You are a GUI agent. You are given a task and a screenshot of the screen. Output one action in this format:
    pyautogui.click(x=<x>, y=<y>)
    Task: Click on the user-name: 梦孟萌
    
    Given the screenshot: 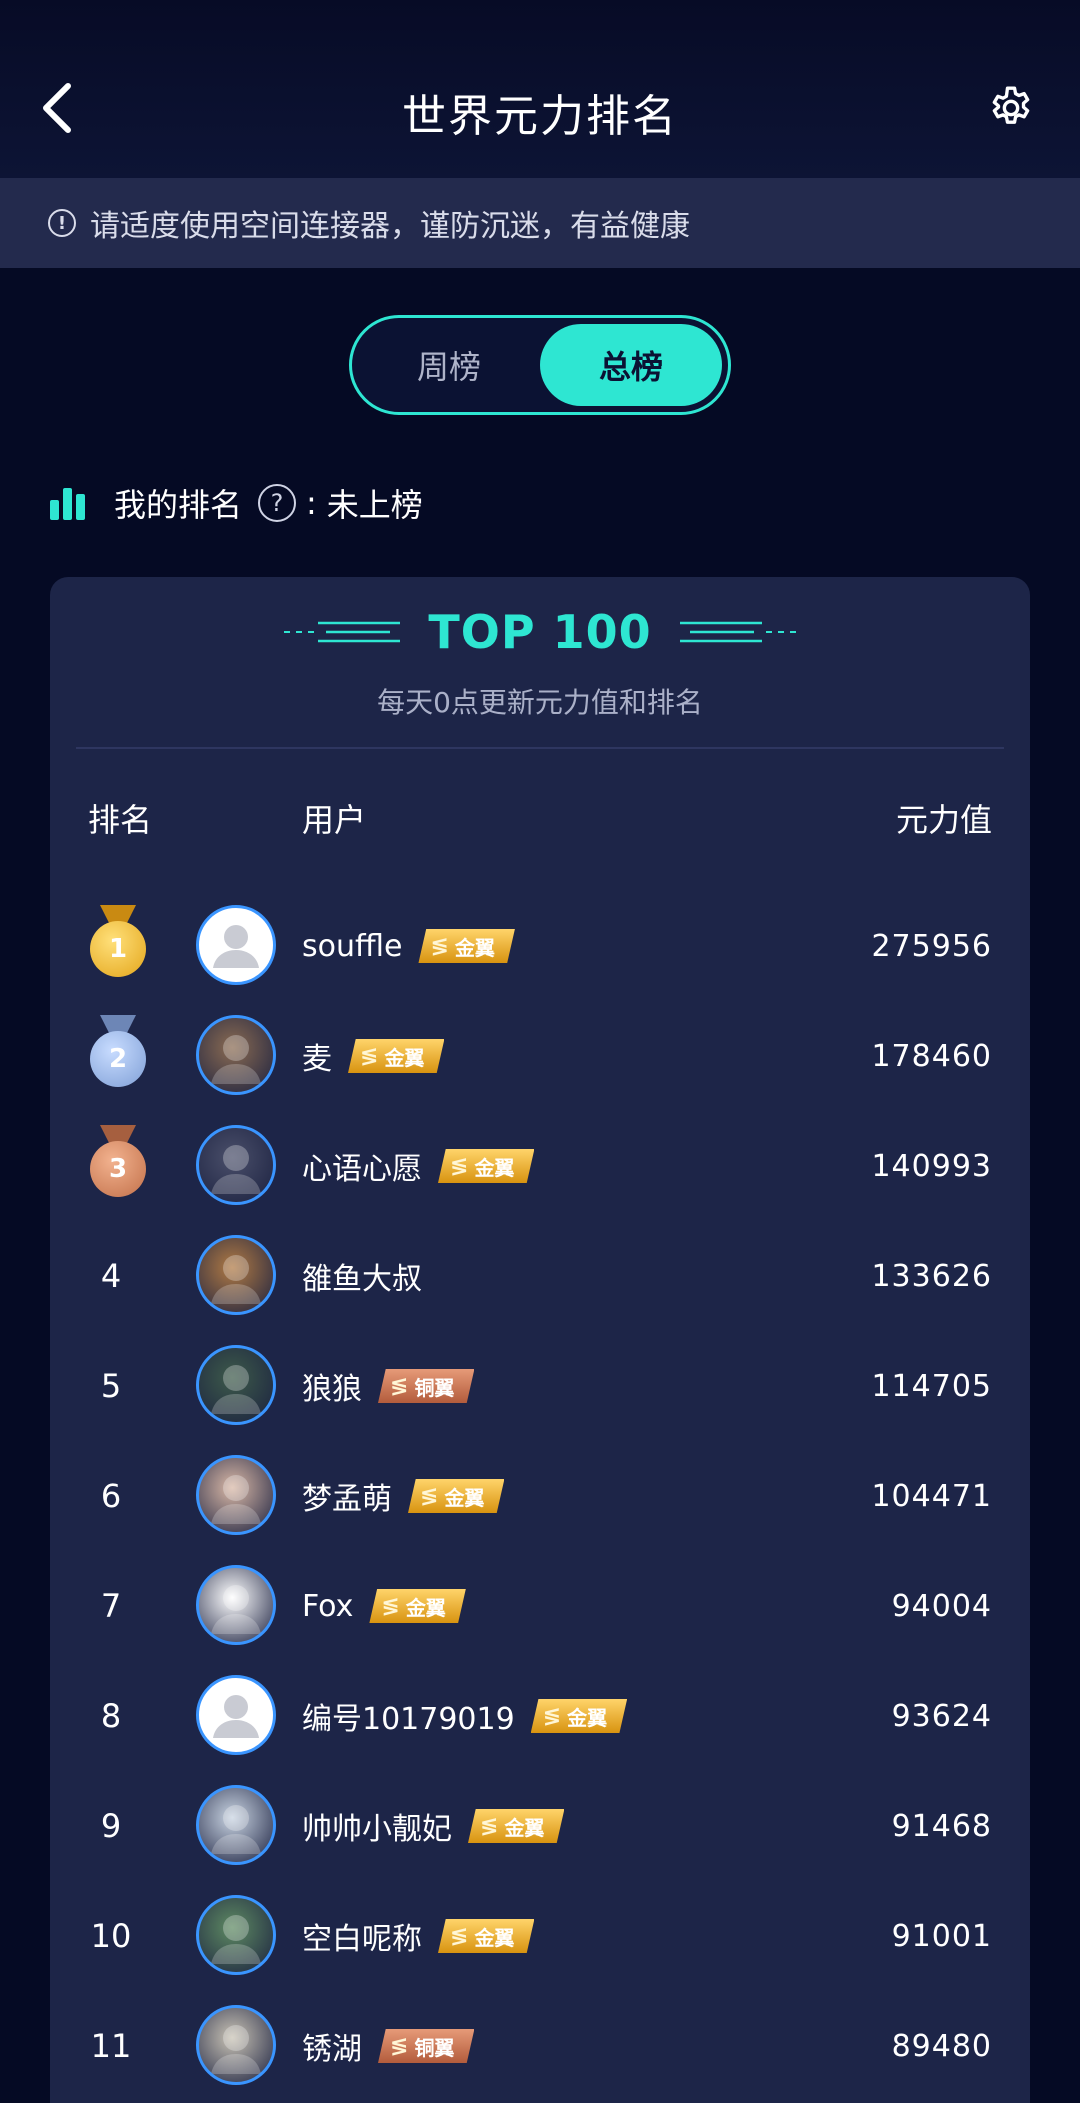 What is the action you would take?
    pyautogui.click(x=347, y=1499)
    